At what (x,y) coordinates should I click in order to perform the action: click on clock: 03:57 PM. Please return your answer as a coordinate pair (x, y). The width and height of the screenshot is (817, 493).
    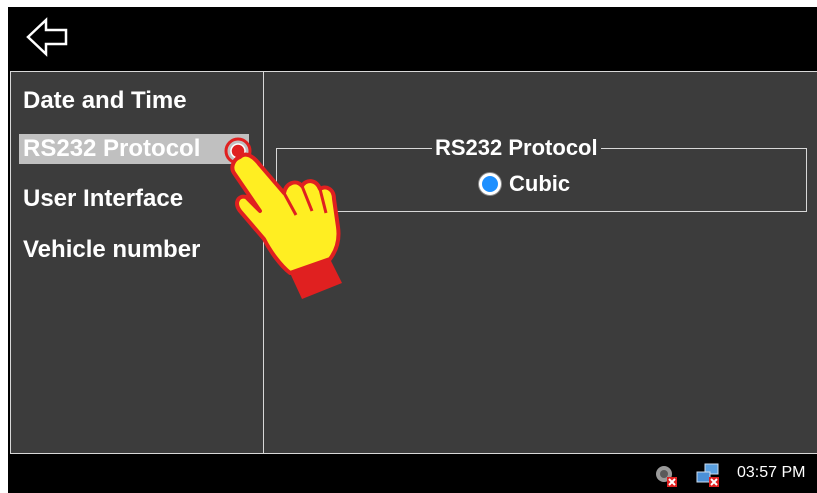
    Looking at the image, I should click on (771, 473).